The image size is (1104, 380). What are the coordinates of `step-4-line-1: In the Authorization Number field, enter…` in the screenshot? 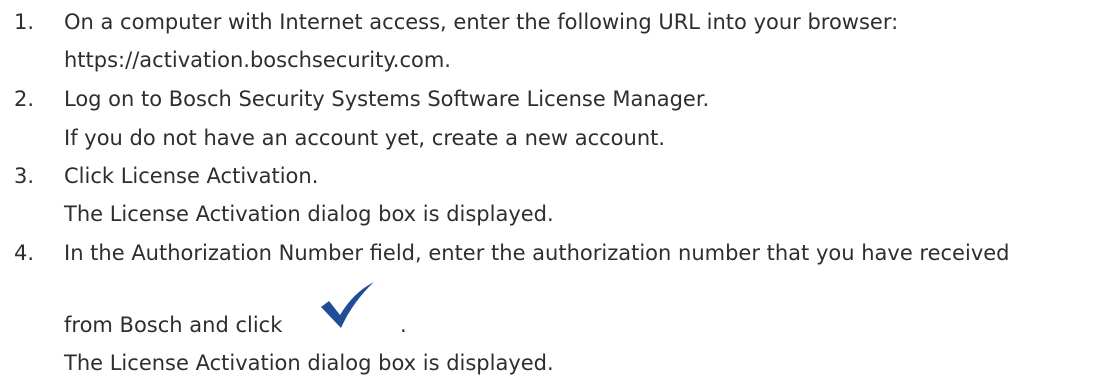 It's located at (537, 253).